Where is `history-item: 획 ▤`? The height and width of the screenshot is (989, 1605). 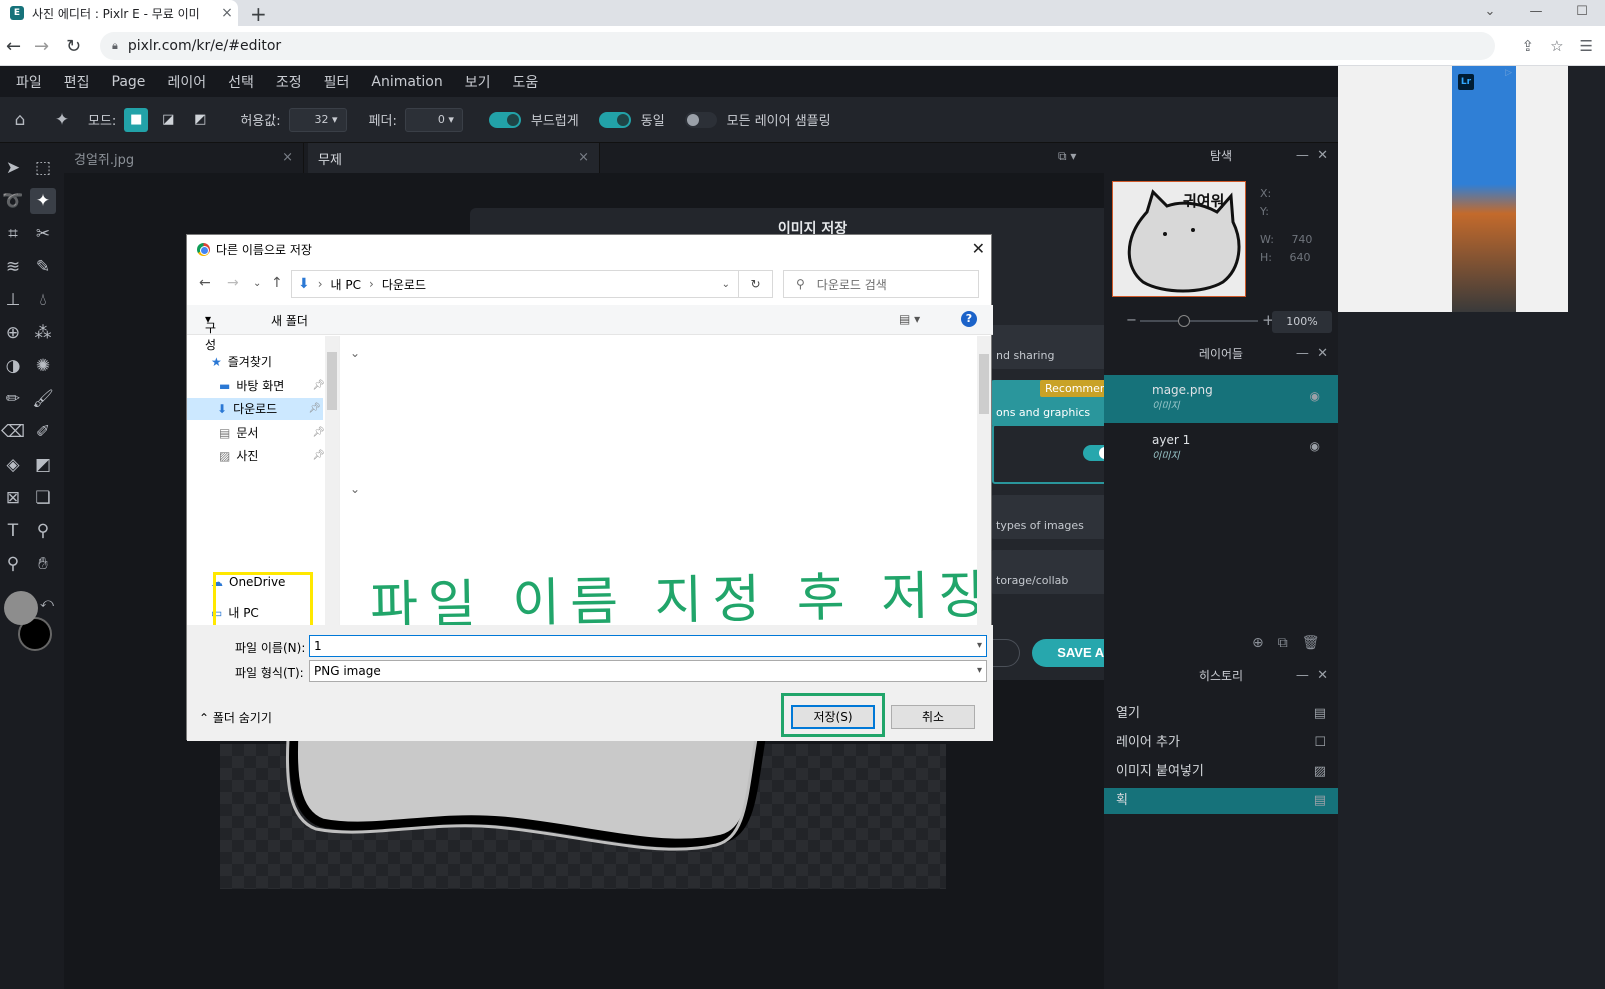
history-item: 획 ▤ is located at coordinates (1221, 801).